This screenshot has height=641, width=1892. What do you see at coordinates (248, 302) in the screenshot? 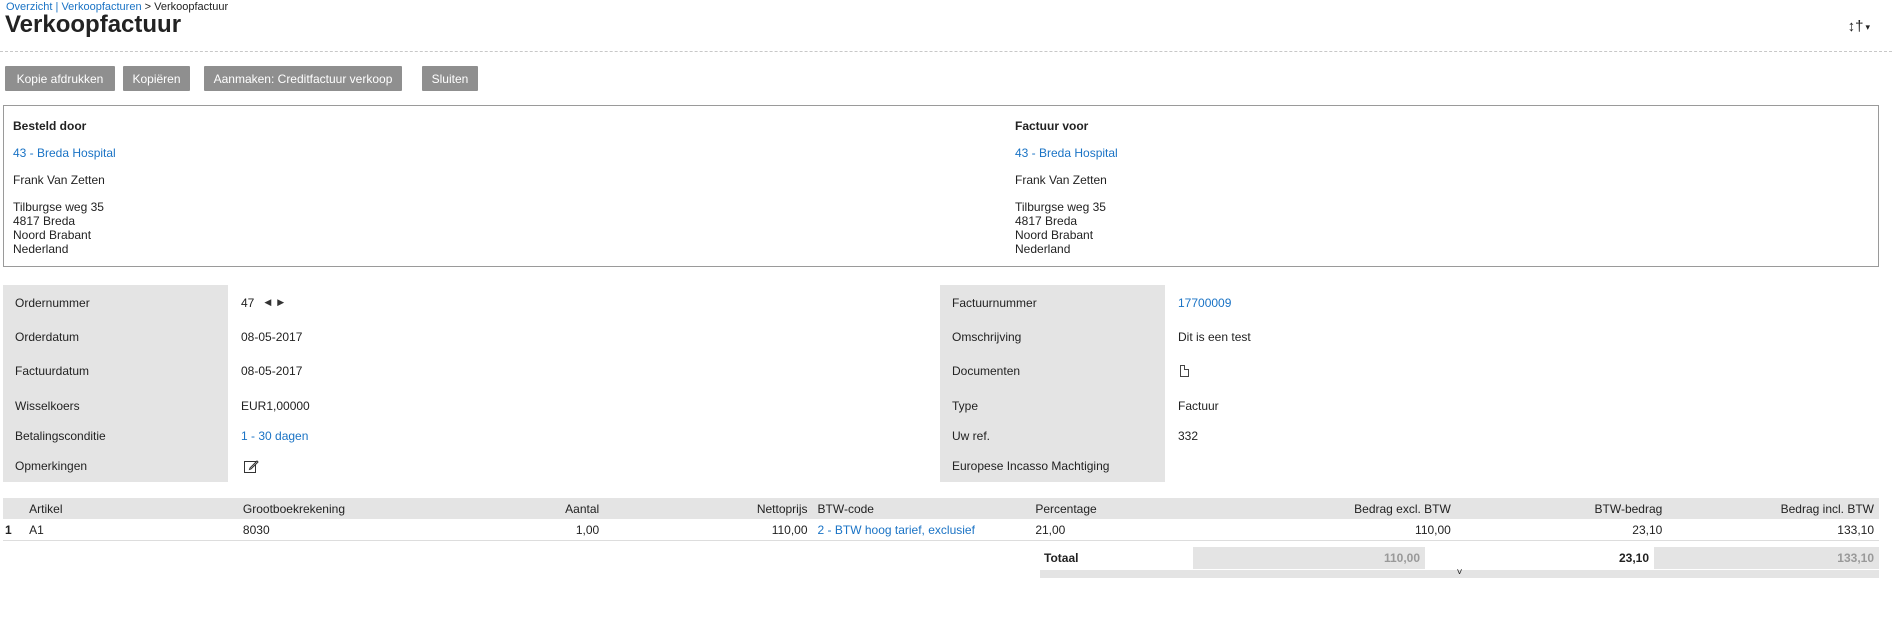
I see `order-number: 47` at bounding box center [248, 302].